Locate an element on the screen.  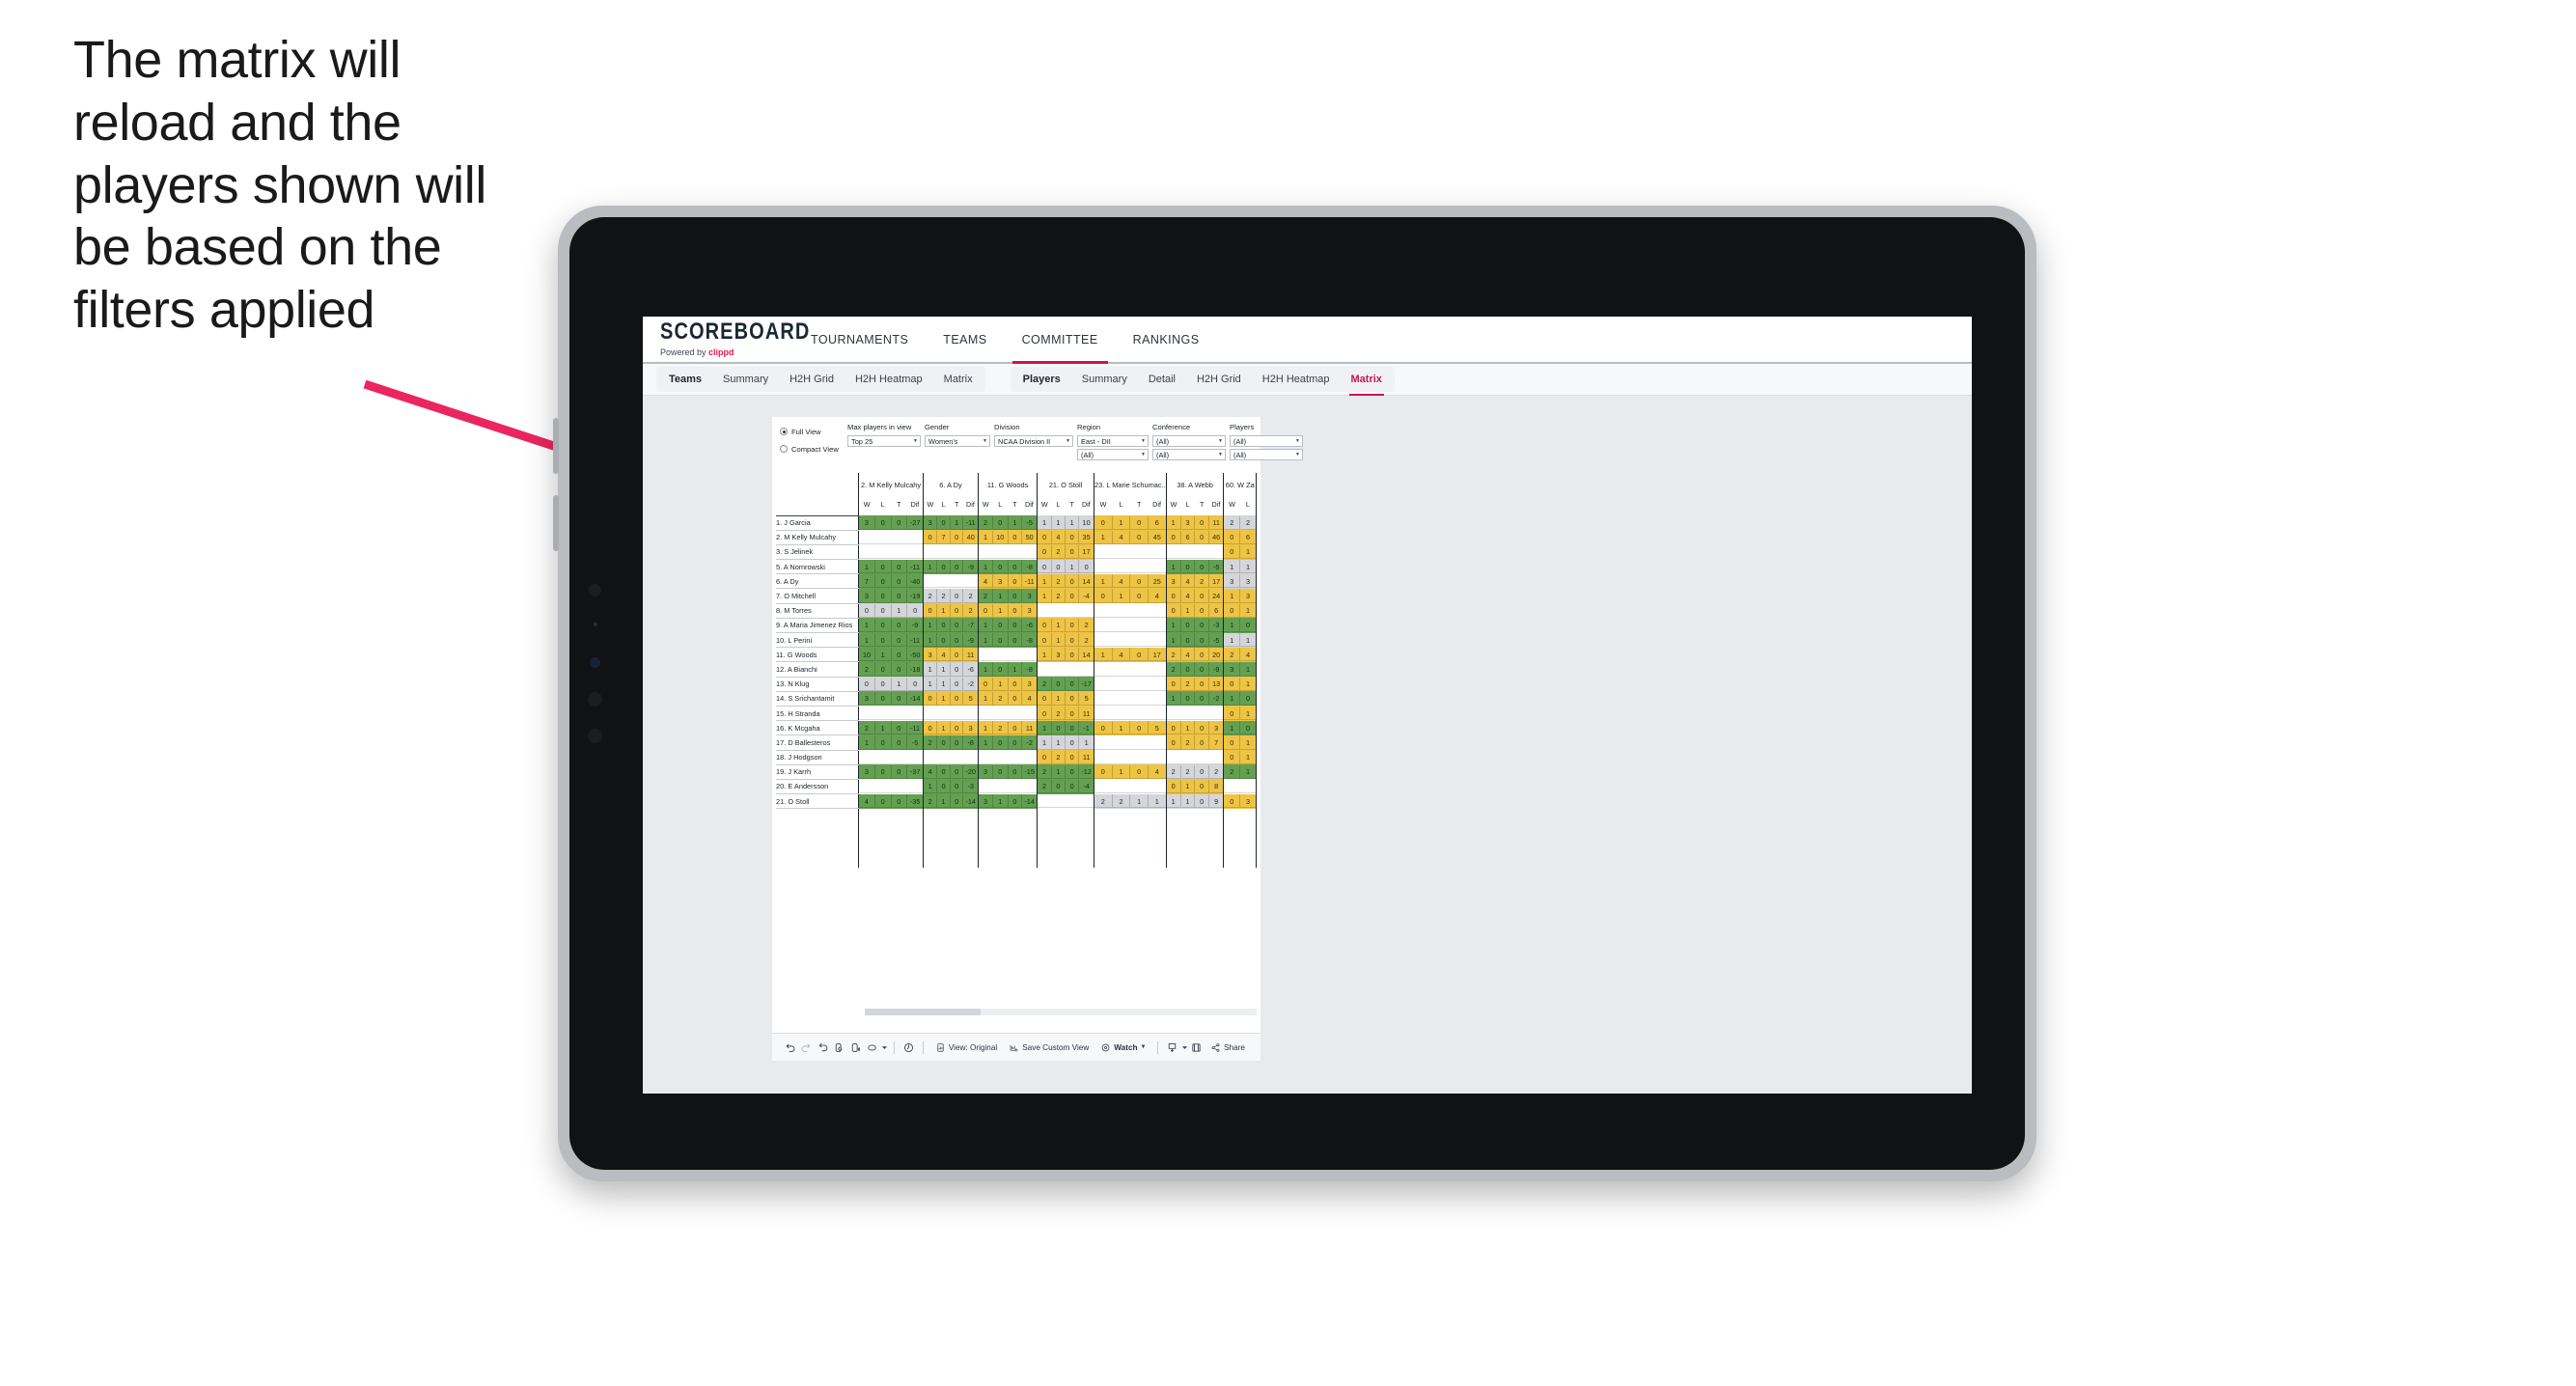
matrix-cell: 35 is located at coordinates (1086, 537).